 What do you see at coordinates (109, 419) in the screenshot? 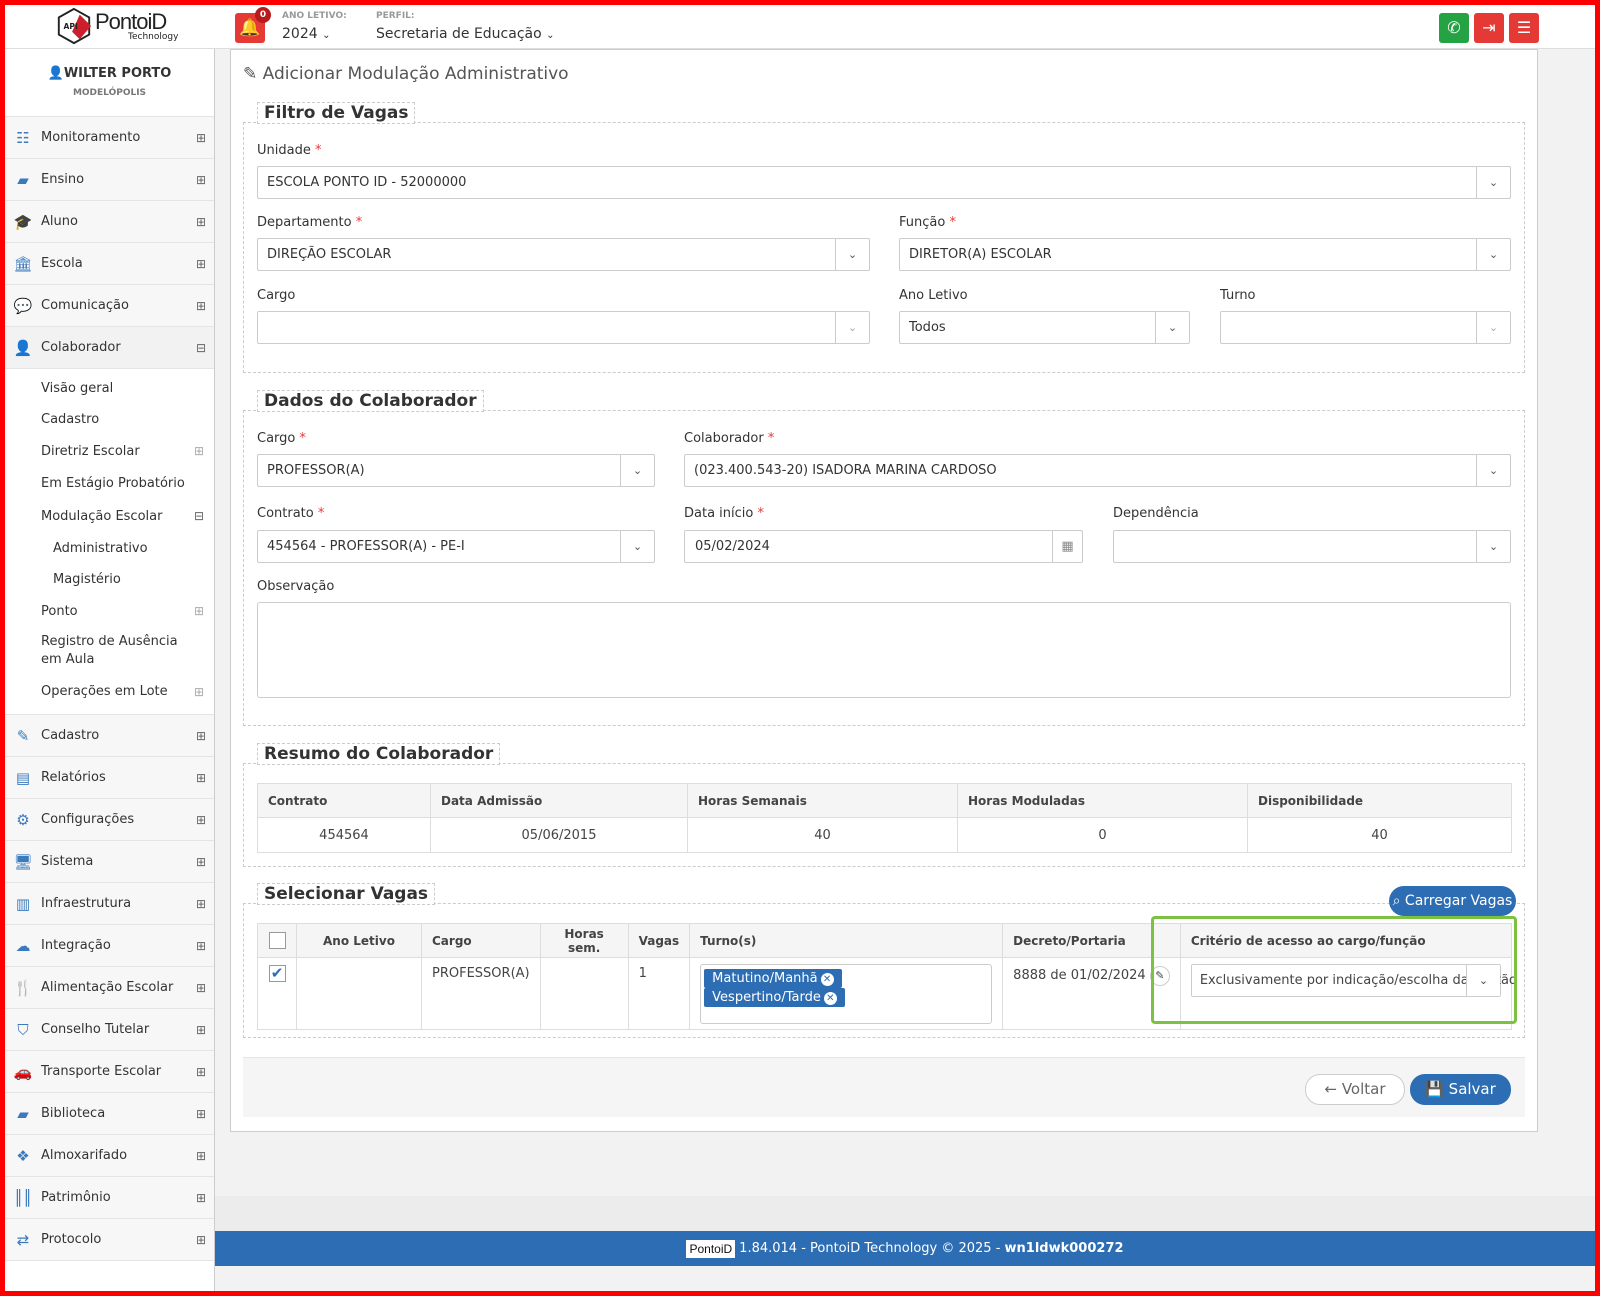
I see `sidebar-item-cadastro-colab: Cadastro` at bounding box center [109, 419].